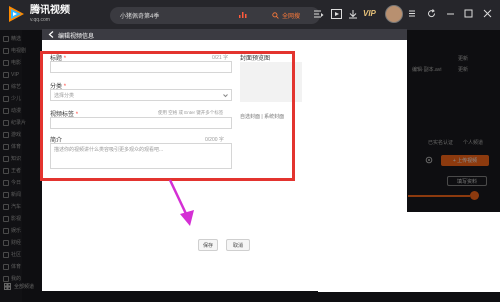 The height and width of the screenshot is (302, 500). Describe the element at coordinates (16, 14) in the screenshot. I see `tencent-video-logo-icon` at that location.